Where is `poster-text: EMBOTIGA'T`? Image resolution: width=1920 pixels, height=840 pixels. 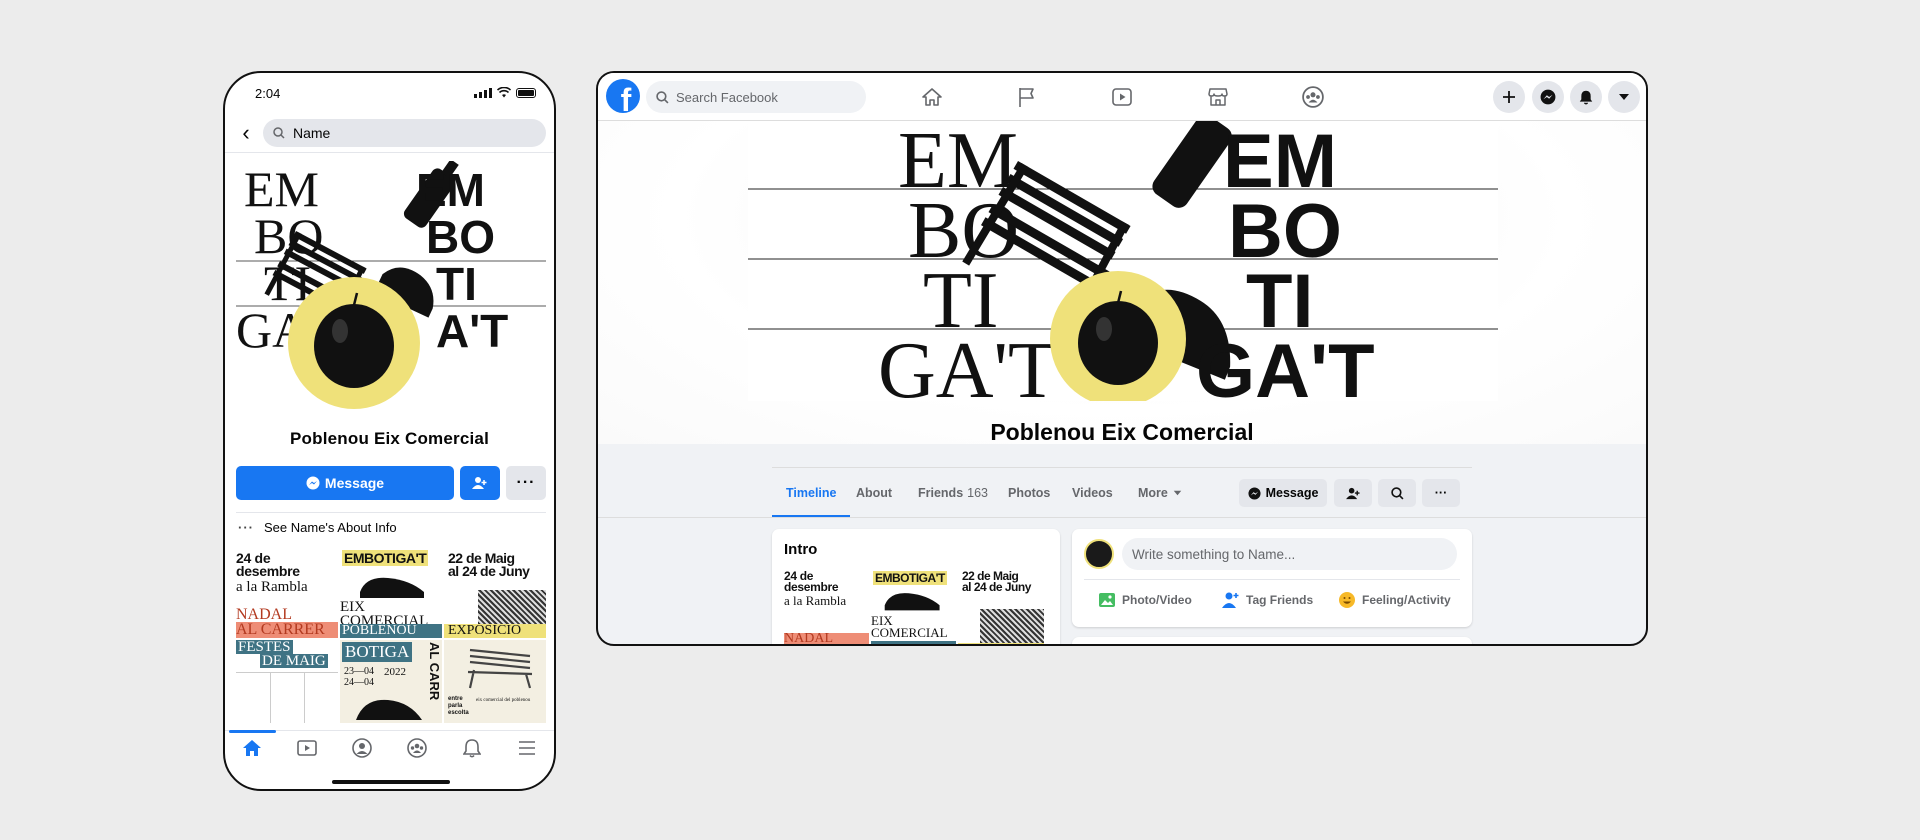 poster-text: EMBOTIGA'T is located at coordinates (385, 558).